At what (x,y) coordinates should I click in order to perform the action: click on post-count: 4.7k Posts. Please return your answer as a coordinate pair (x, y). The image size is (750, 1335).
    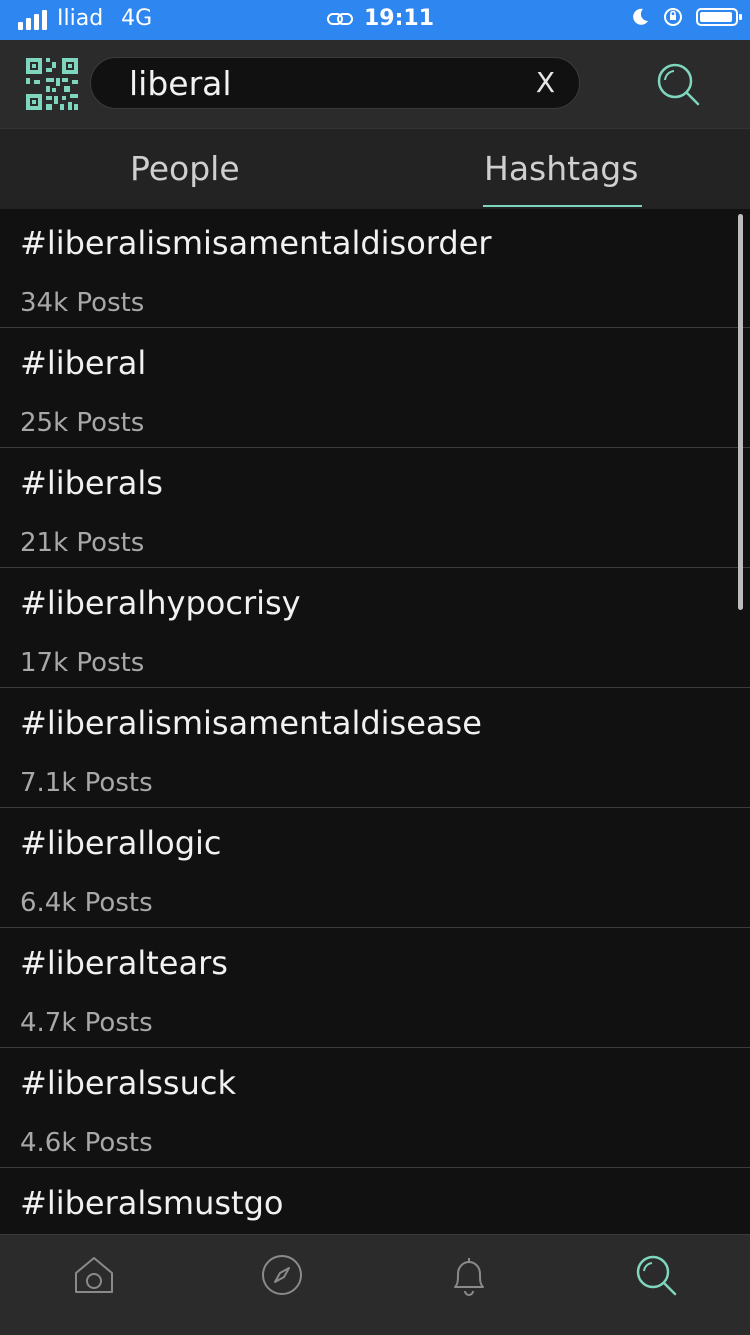
    Looking at the image, I should click on (86, 1023).